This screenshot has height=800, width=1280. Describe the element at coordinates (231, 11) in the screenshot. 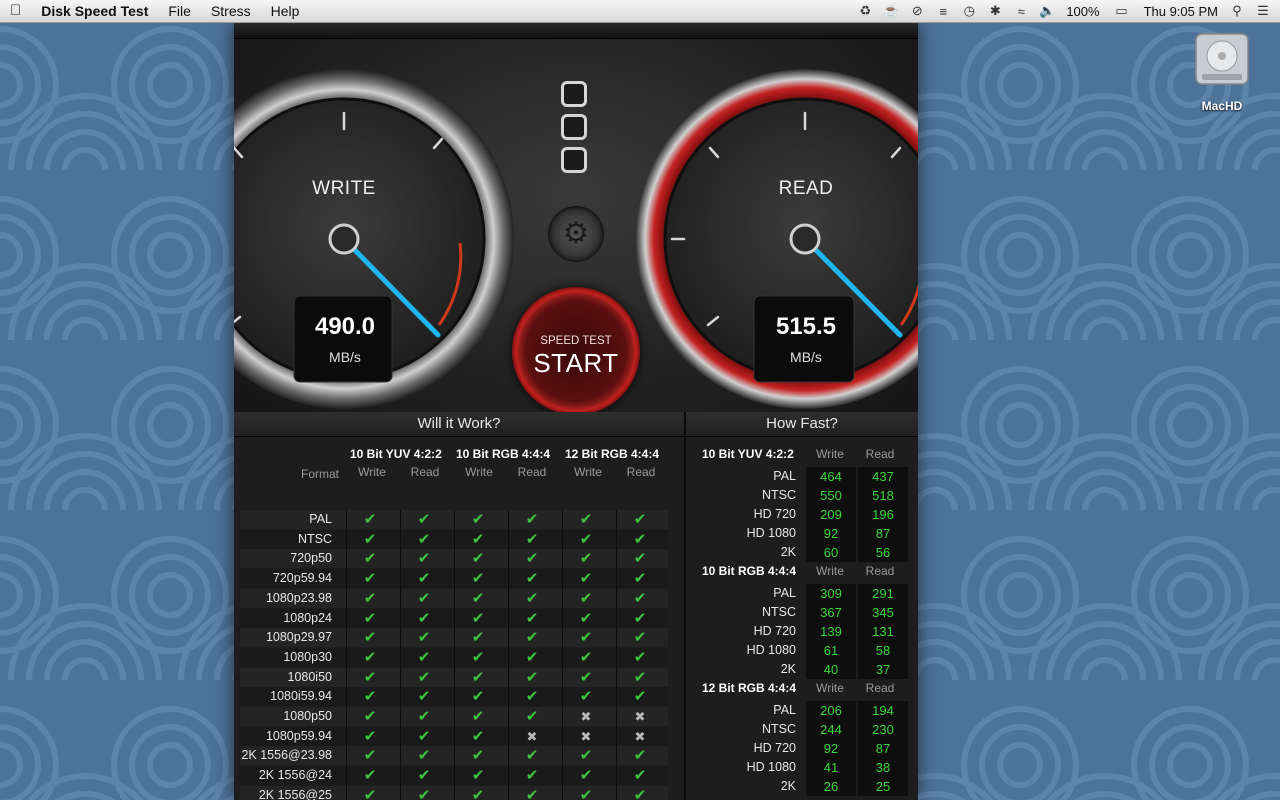

I see `menu-stress: Stress` at that location.